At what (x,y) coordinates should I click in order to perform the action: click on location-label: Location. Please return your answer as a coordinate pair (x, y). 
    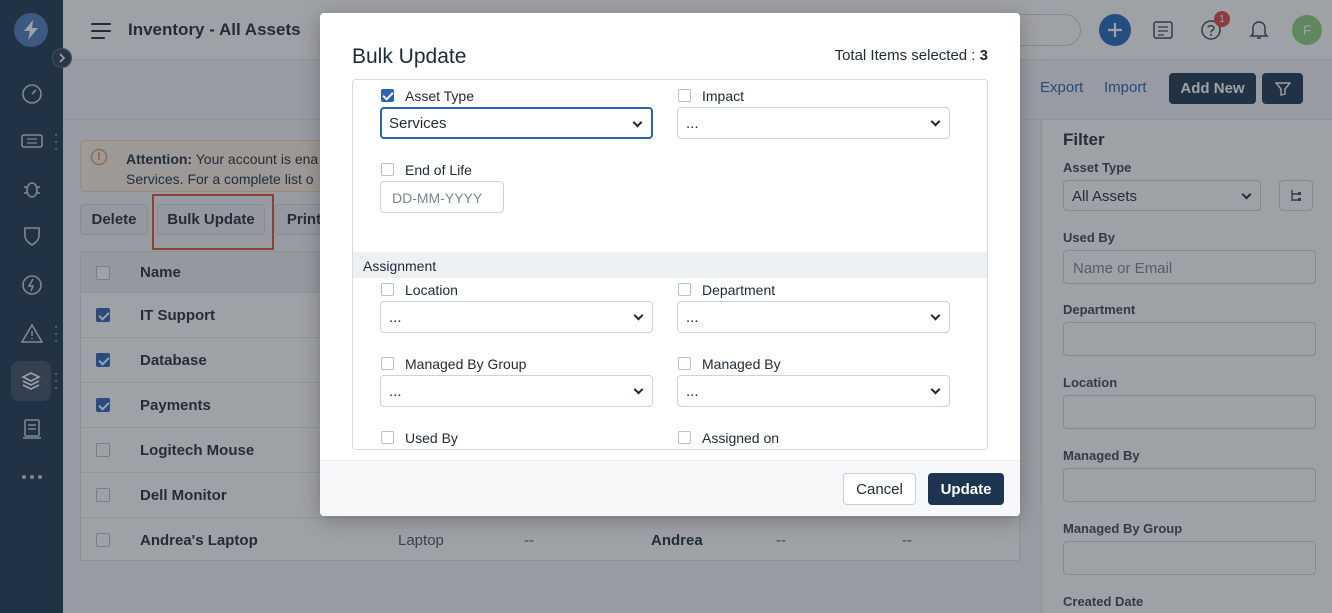
    Looking at the image, I should click on (431, 290).